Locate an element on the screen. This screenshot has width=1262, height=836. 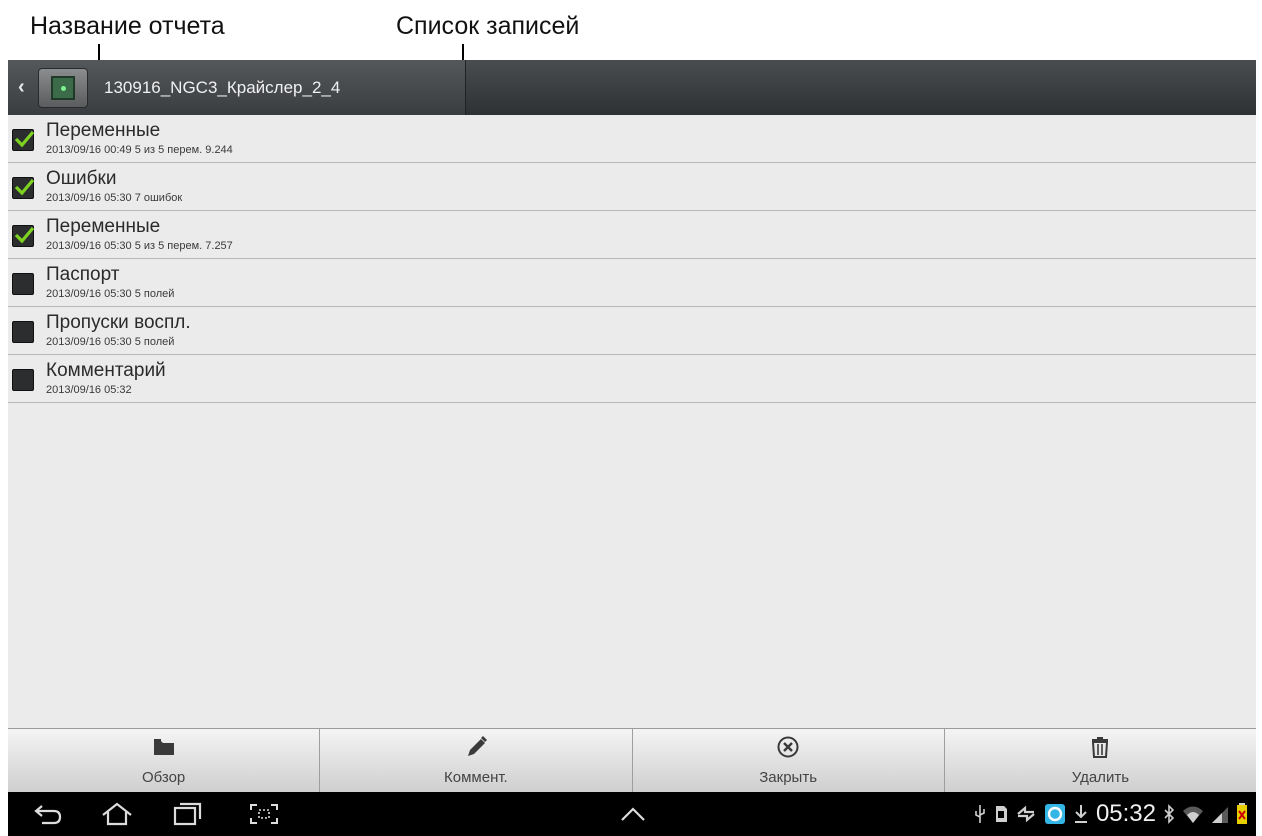
list-item: Паспорт 2013/09/16 05:30 5 полей is located at coordinates (632, 283).